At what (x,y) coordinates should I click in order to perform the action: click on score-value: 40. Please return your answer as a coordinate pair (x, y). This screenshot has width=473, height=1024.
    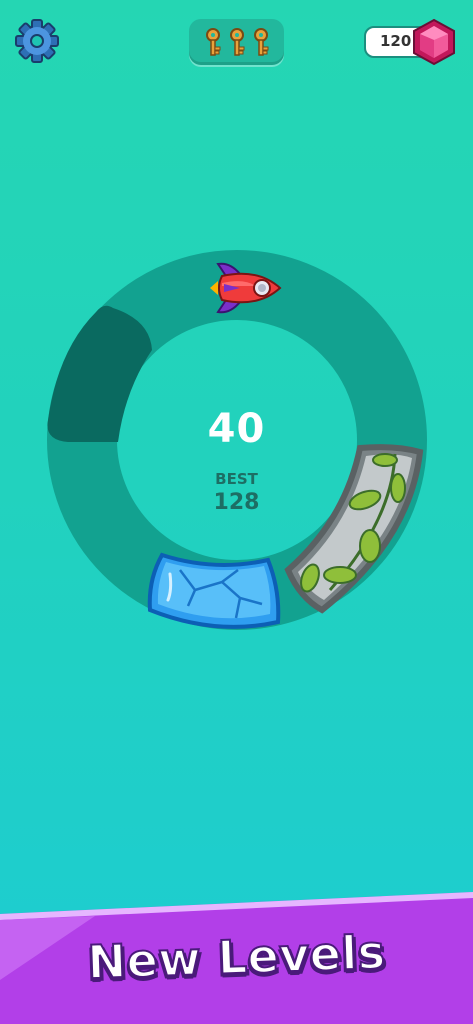
    Looking at the image, I should click on (236, 429).